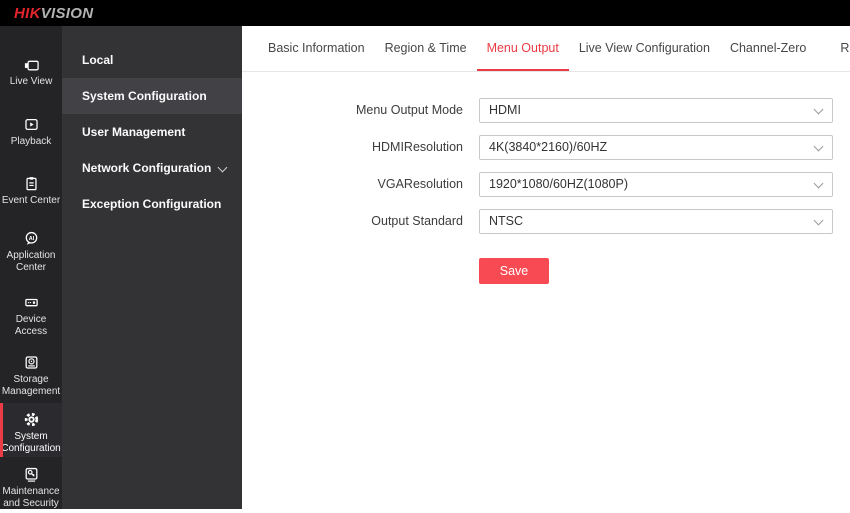 This screenshot has width=850, height=513. Describe the element at coordinates (514, 271) in the screenshot. I see `save-button: Save` at that location.